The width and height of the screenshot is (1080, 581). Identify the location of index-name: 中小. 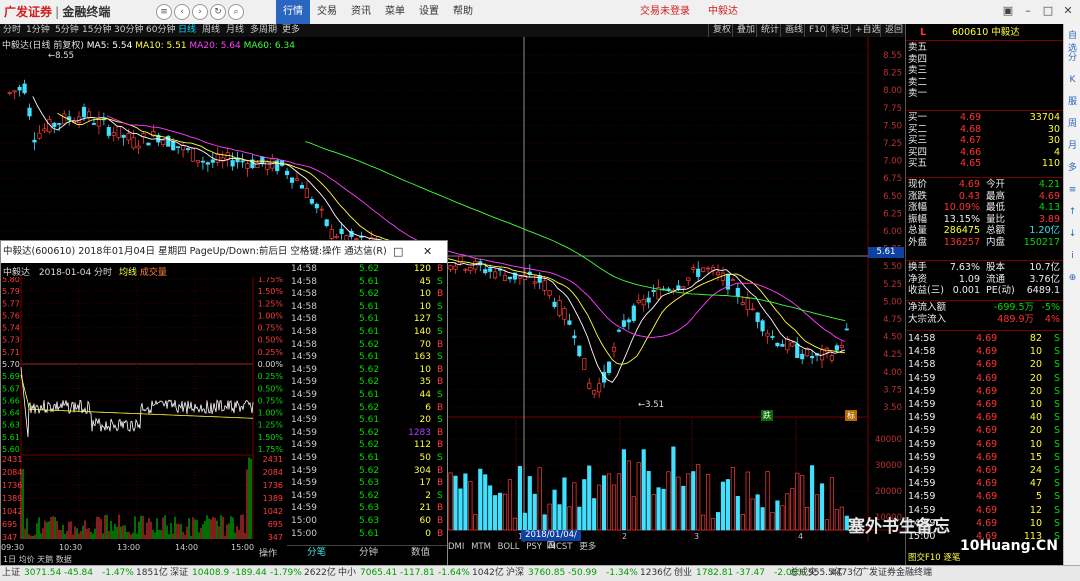
(347, 573).